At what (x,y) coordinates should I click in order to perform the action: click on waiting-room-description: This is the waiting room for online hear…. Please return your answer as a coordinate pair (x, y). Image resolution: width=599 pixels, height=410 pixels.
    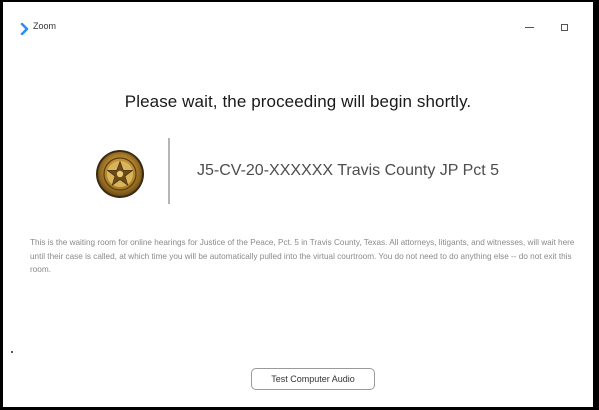
    Looking at the image, I should click on (302, 256).